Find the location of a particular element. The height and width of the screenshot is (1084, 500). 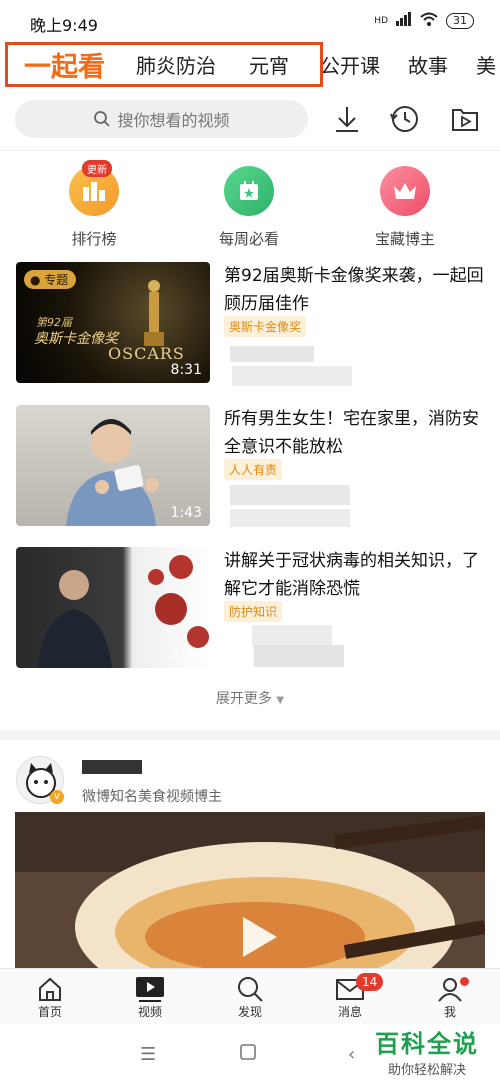

author-row: v 微博知名美食视频博主 is located at coordinates (251, 781).